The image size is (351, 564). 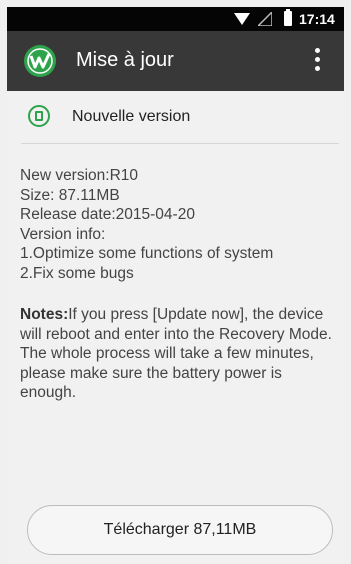 What do you see at coordinates (39, 116) in the screenshot?
I see `document-icon` at bounding box center [39, 116].